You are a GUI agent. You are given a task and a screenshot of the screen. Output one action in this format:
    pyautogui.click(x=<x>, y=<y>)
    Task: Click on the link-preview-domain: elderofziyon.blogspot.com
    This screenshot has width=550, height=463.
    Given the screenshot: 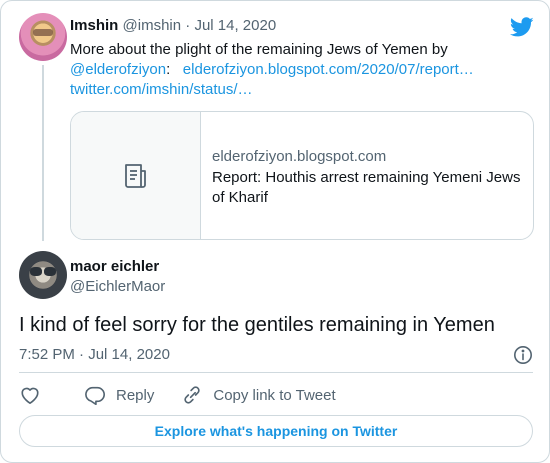 What is the action you would take?
    pyautogui.click(x=299, y=156)
    